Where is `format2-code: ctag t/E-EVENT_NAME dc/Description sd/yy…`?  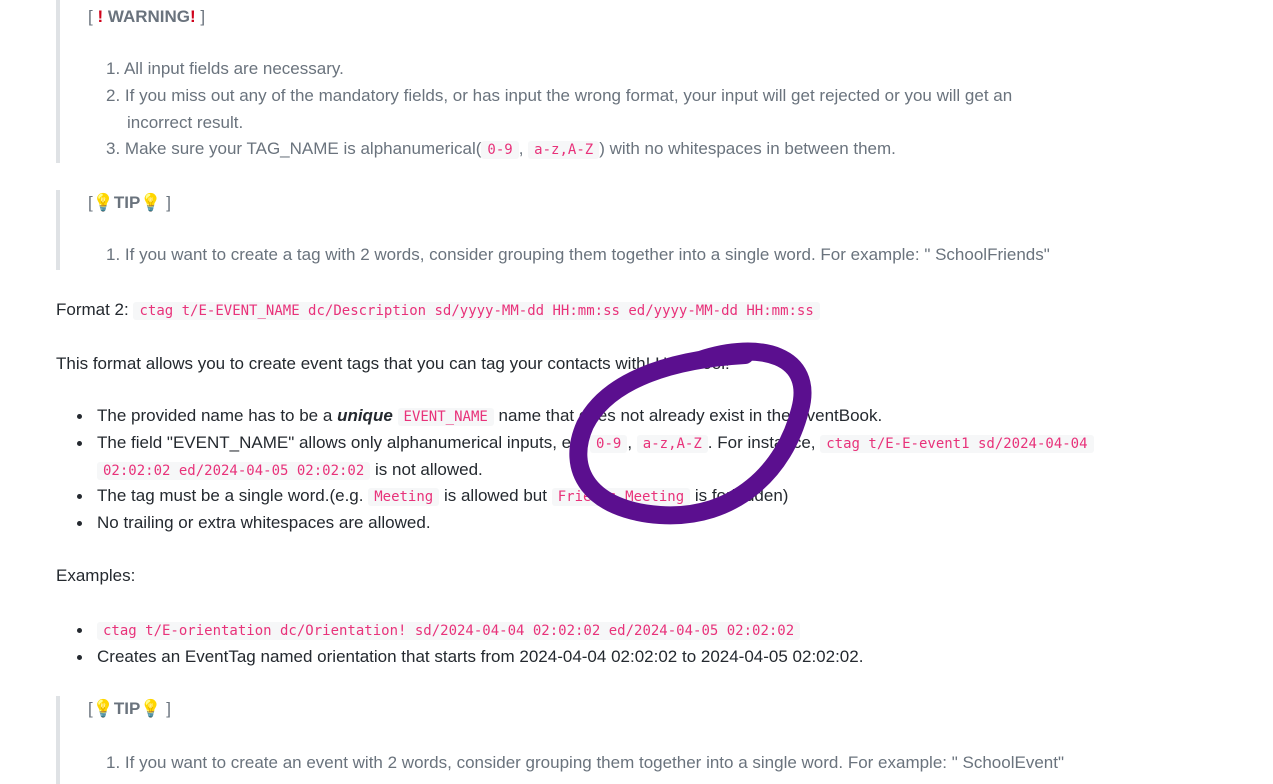 format2-code: ctag t/E-EVENT_NAME dc/Description sd/yy… is located at coordinates (476, 311).